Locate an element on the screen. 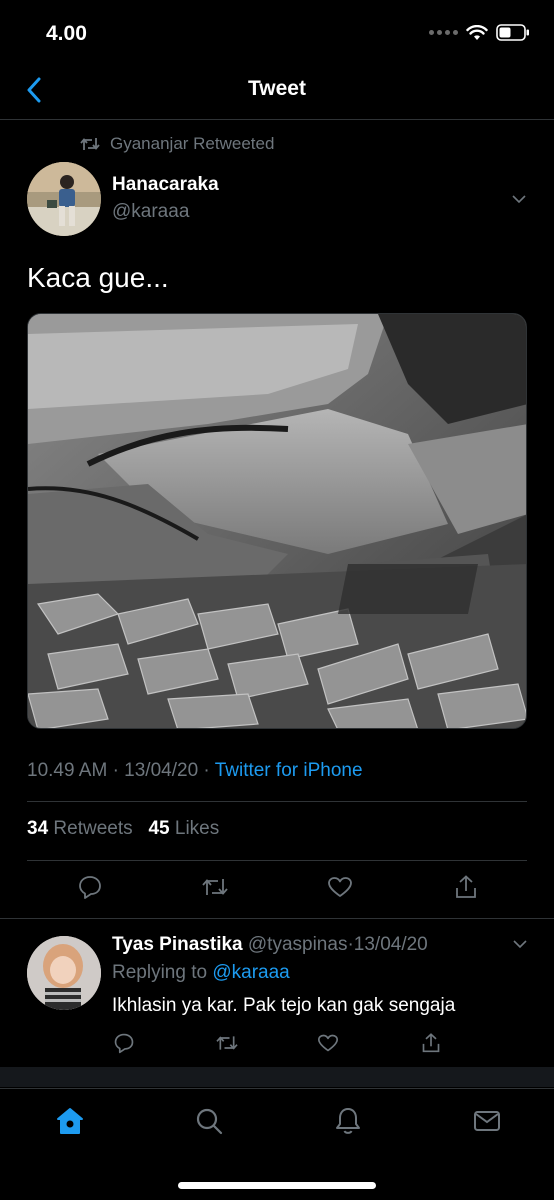  reply-like-button is located at coordinates (328, 1043).